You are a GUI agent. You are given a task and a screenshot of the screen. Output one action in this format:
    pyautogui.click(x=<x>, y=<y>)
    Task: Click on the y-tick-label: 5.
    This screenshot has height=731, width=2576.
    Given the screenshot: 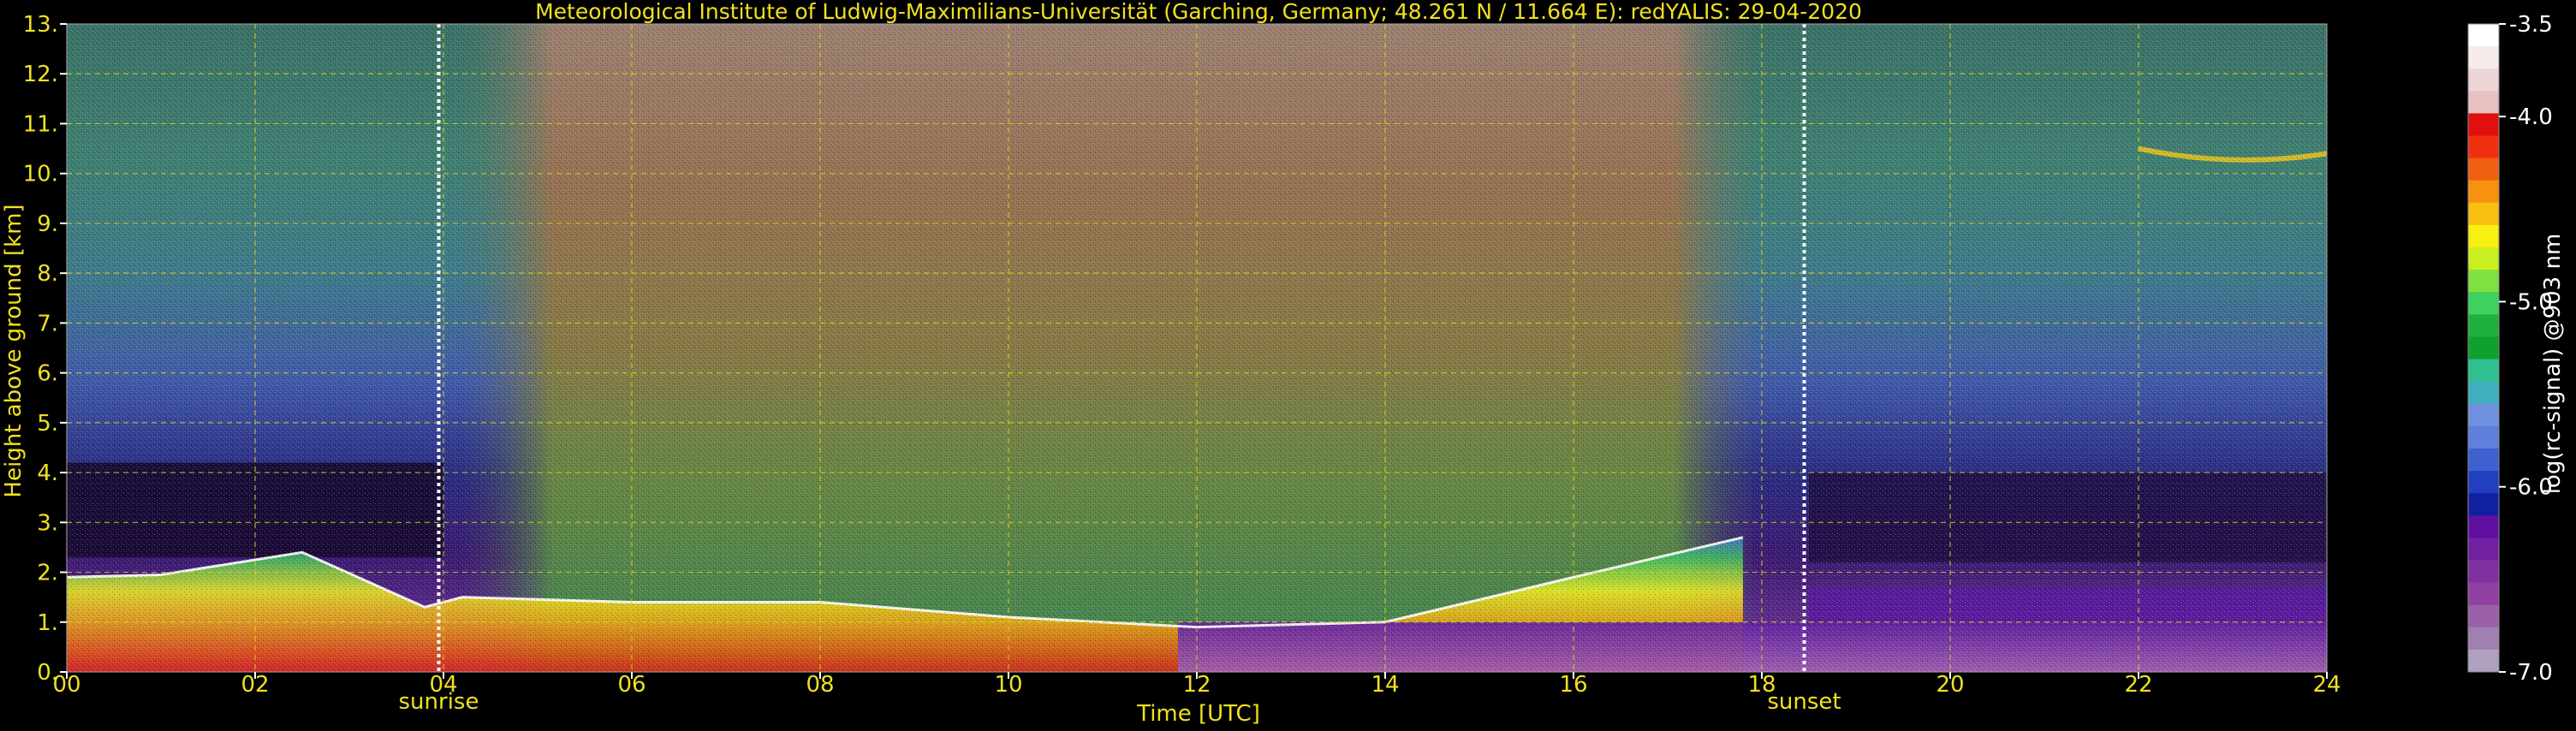 What is the action you would take?
    pyautogui.click(x=47, y=424)
    